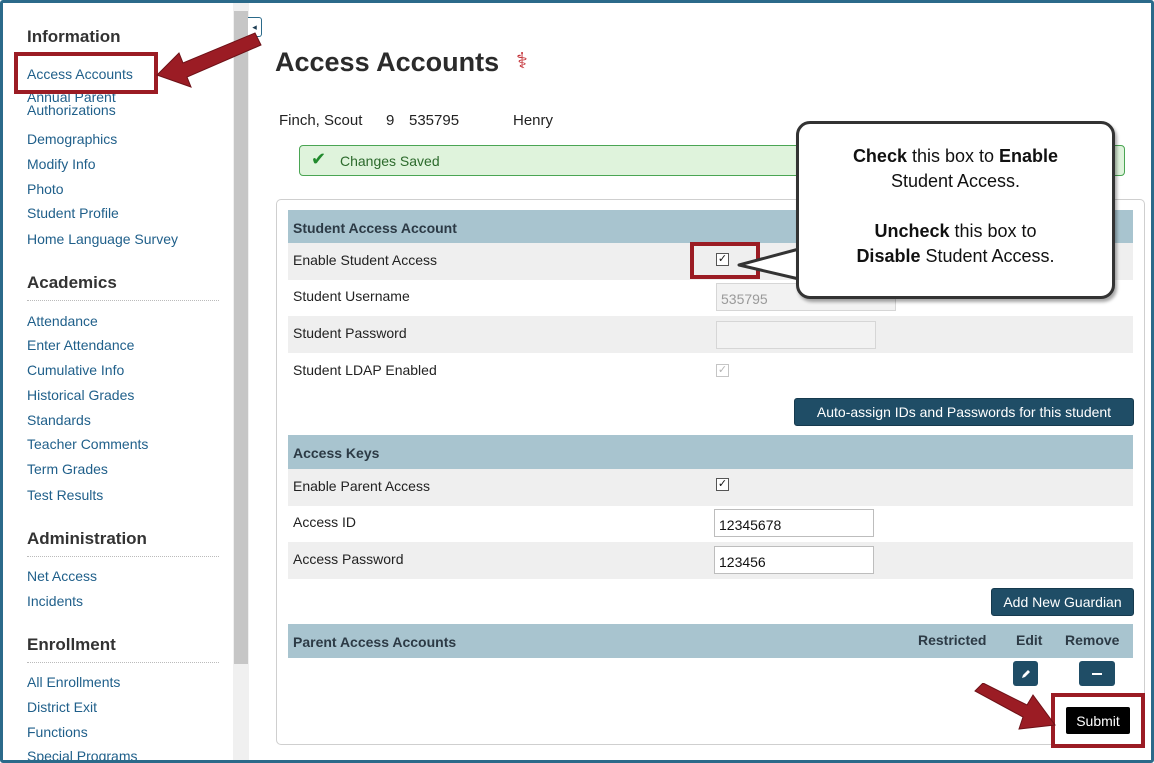 The width and height of the screenshot is (1154, 763). I want to click on callout-line-1: Check this box to Enable, so click(955, 156).